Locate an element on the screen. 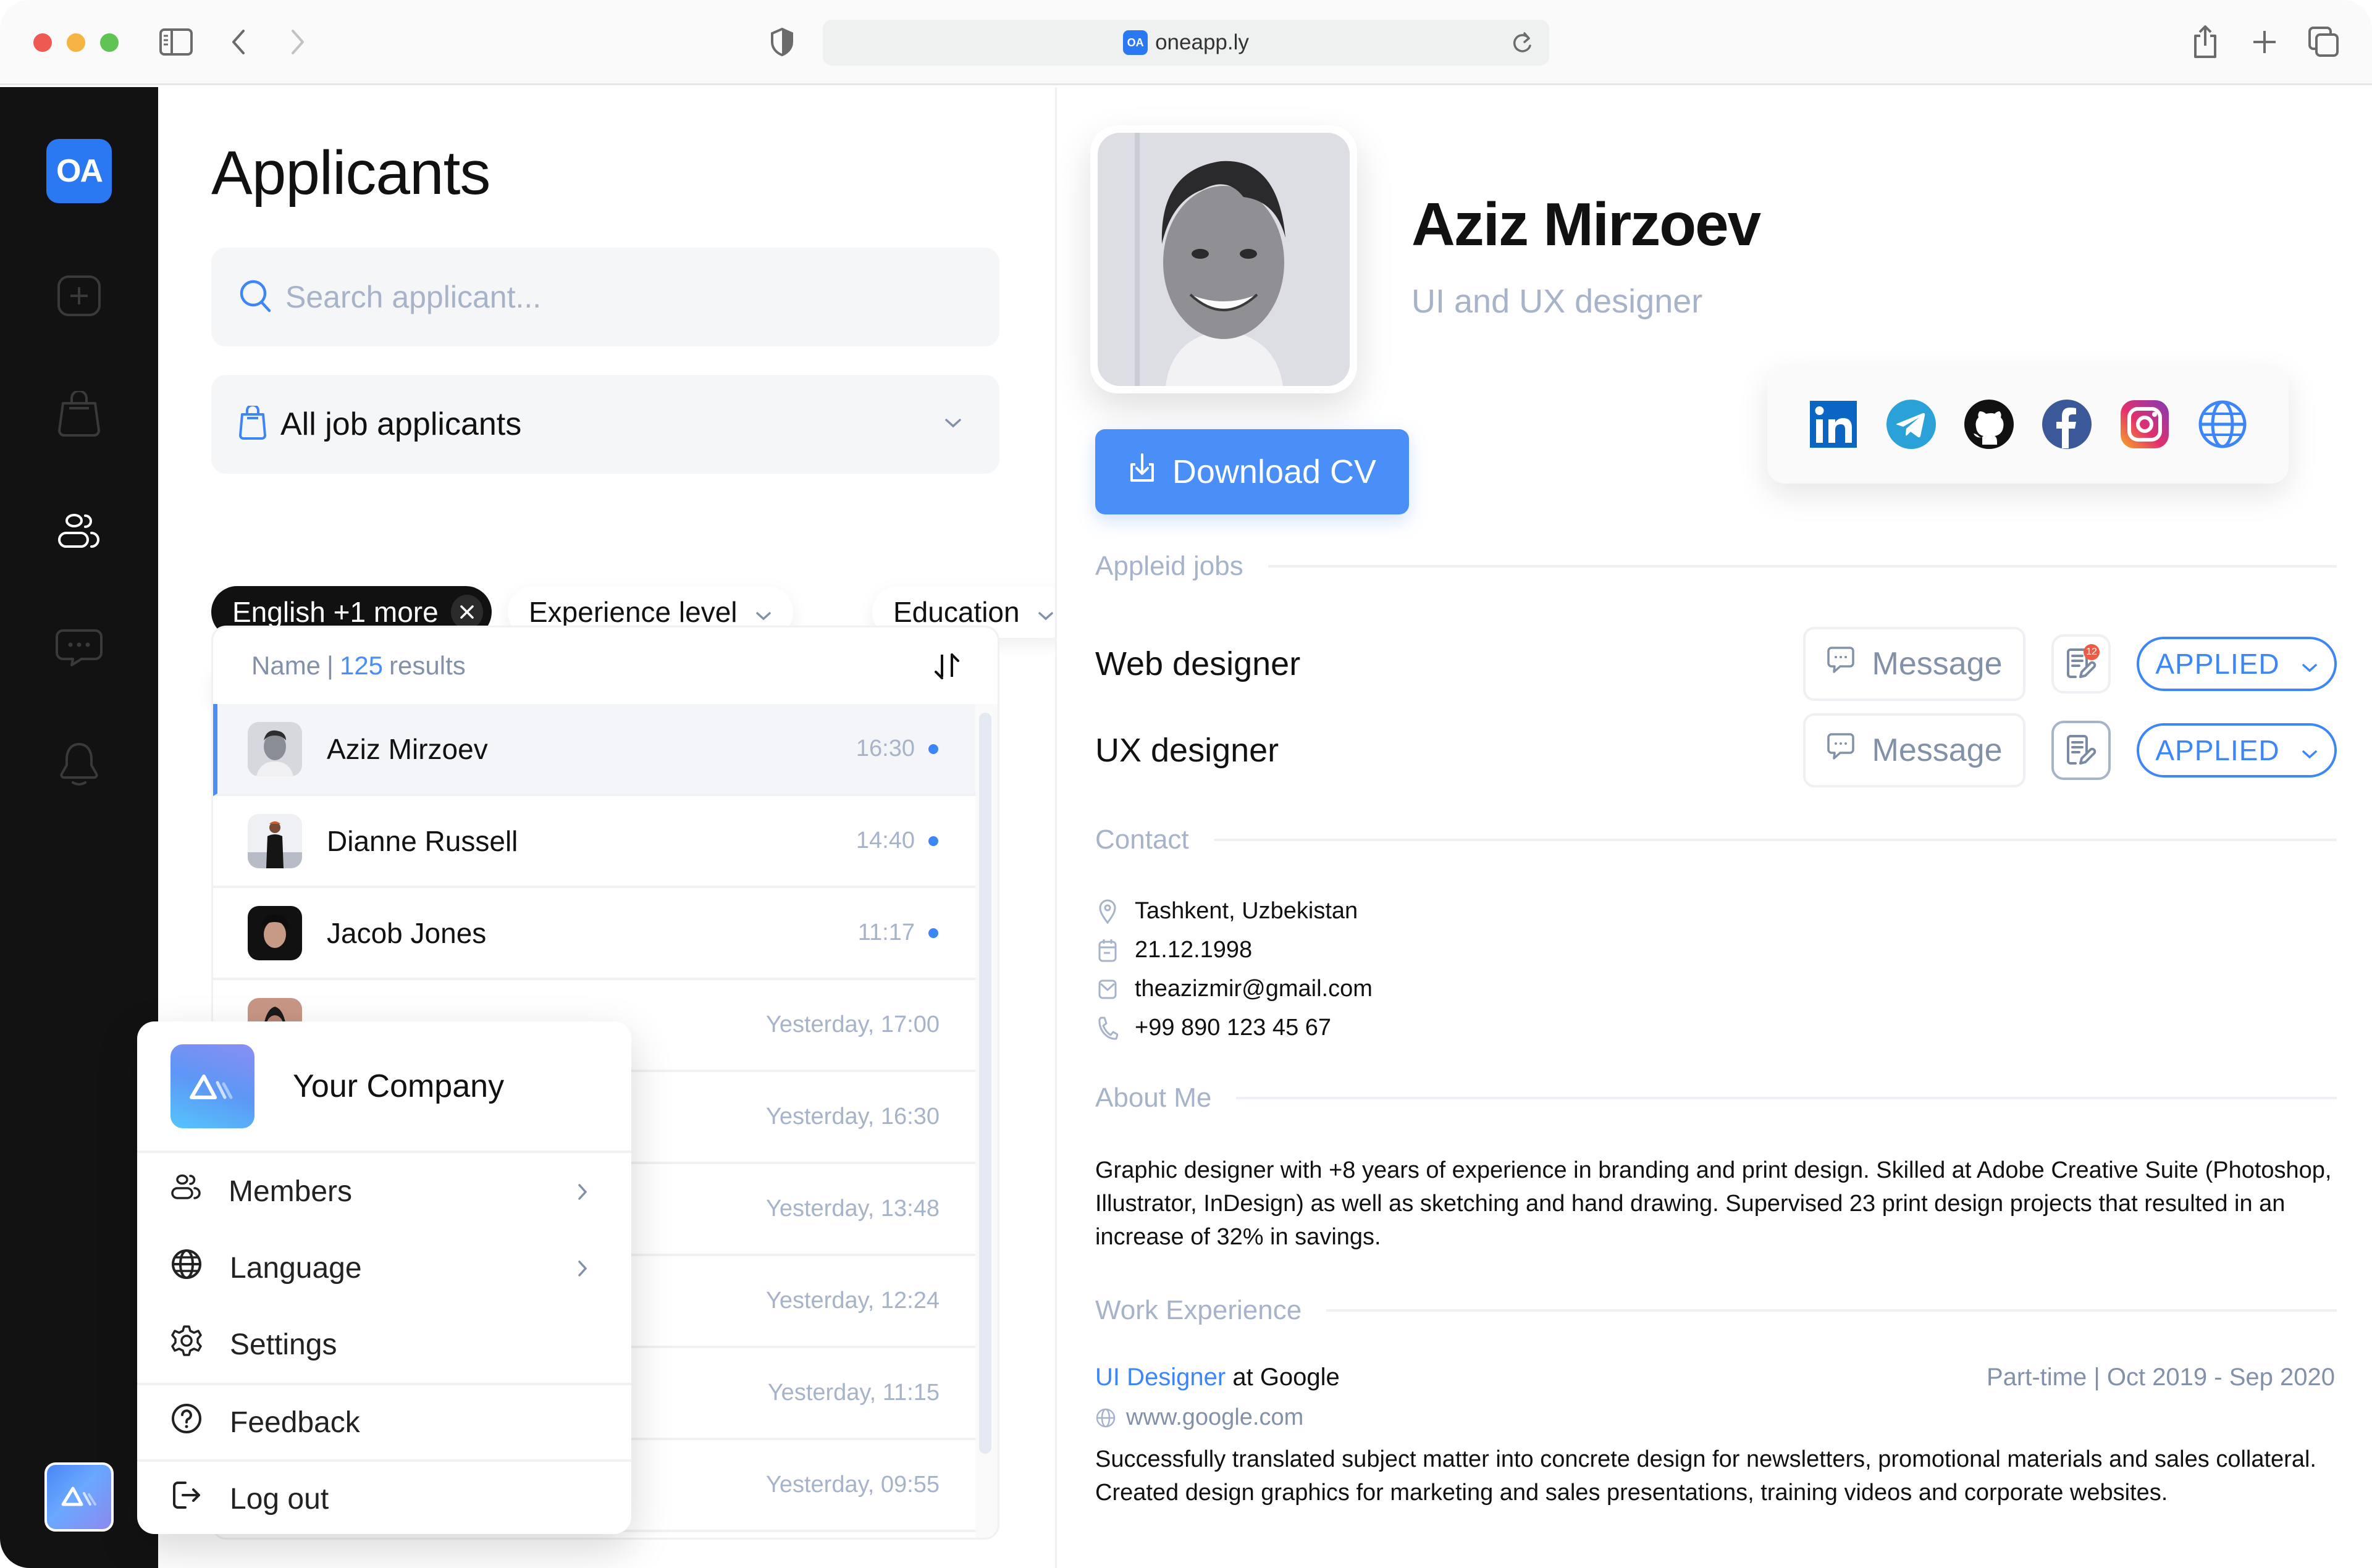  forward-icon is located at coordinates (297, 42).